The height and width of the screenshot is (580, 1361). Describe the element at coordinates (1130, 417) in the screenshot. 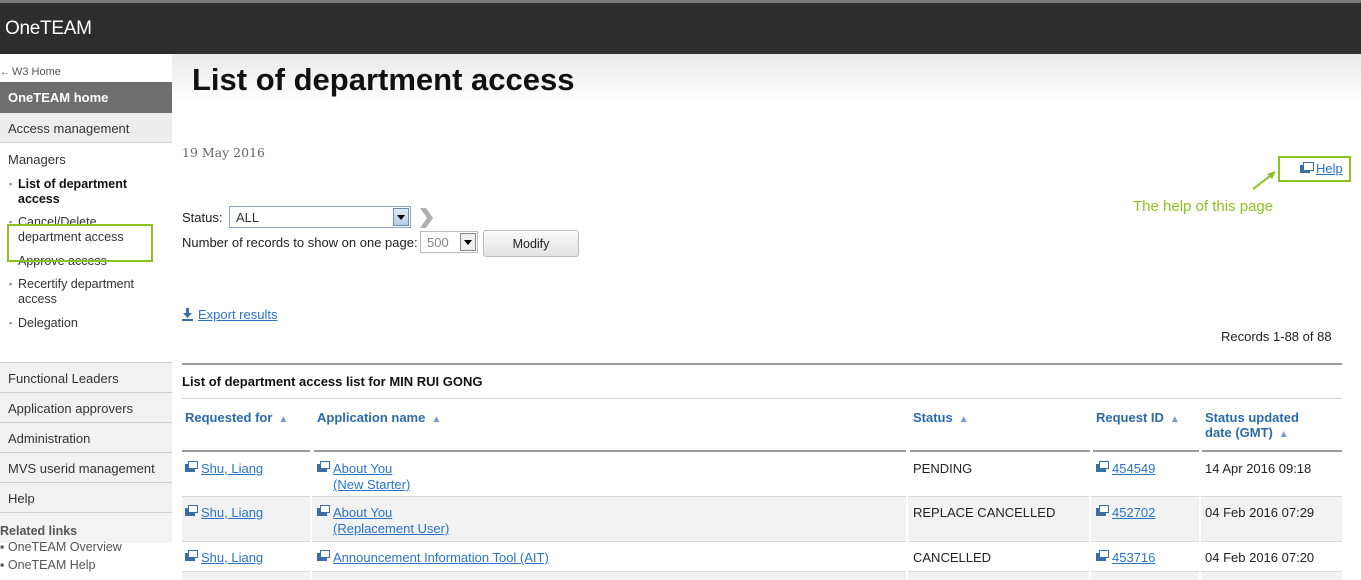

I see `header-label: Request ID` at that location.